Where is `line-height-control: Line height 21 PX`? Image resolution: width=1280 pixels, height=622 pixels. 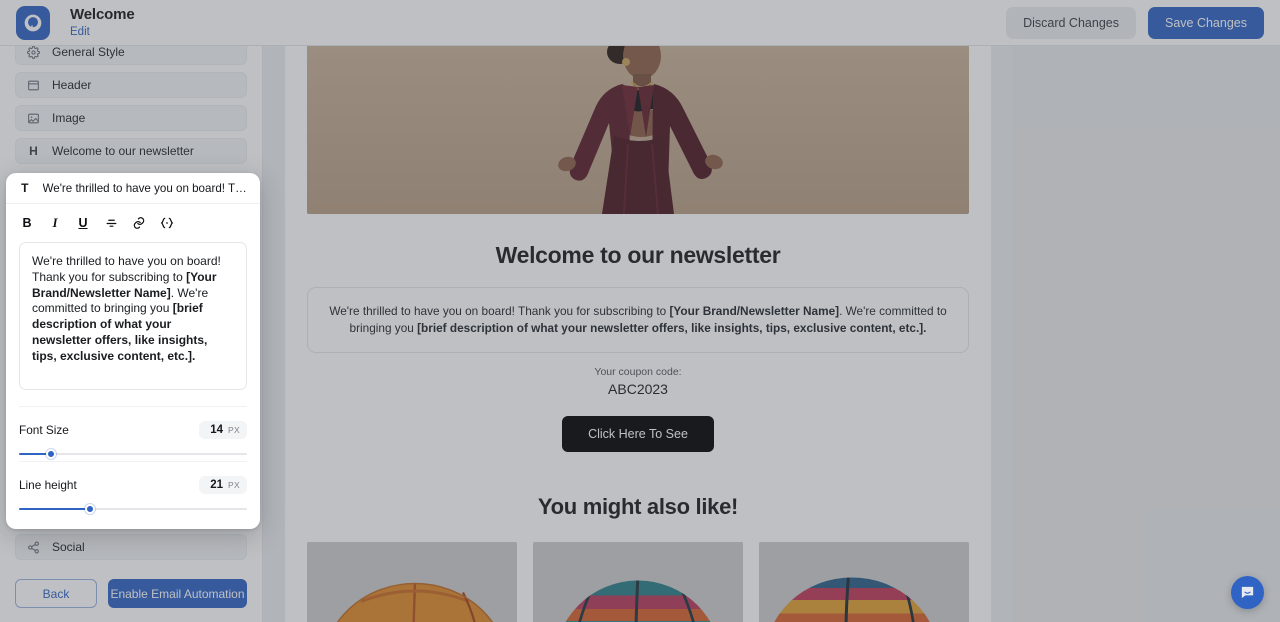 line-height-control: Line height 21 PX is located at coordinates (133, 488).